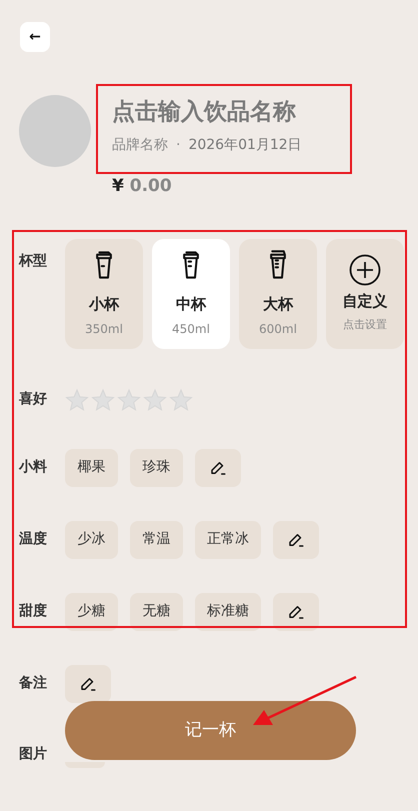 Image resolution: width=418 pixels, height=811 pixels. Describe the element at coordinates (191, 293) in the screenshot. I see `cup-size-option: 中杯 450ml` at that location.